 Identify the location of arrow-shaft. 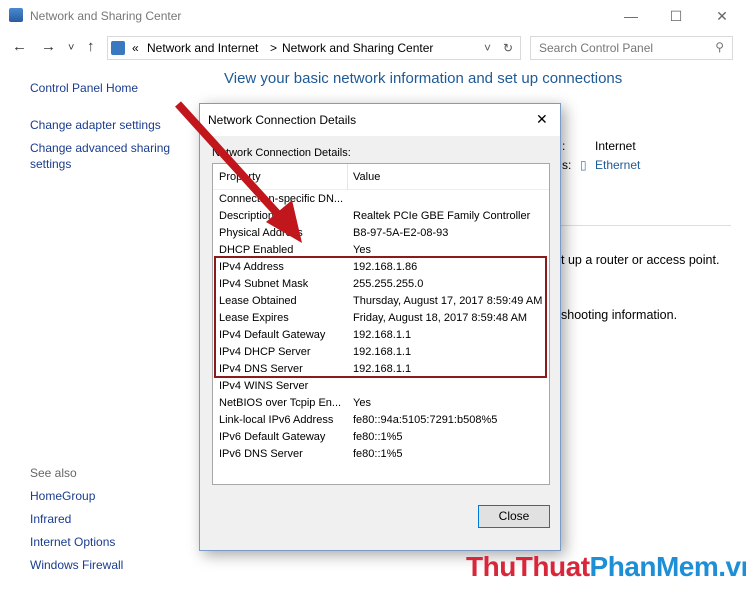
(231, 163).